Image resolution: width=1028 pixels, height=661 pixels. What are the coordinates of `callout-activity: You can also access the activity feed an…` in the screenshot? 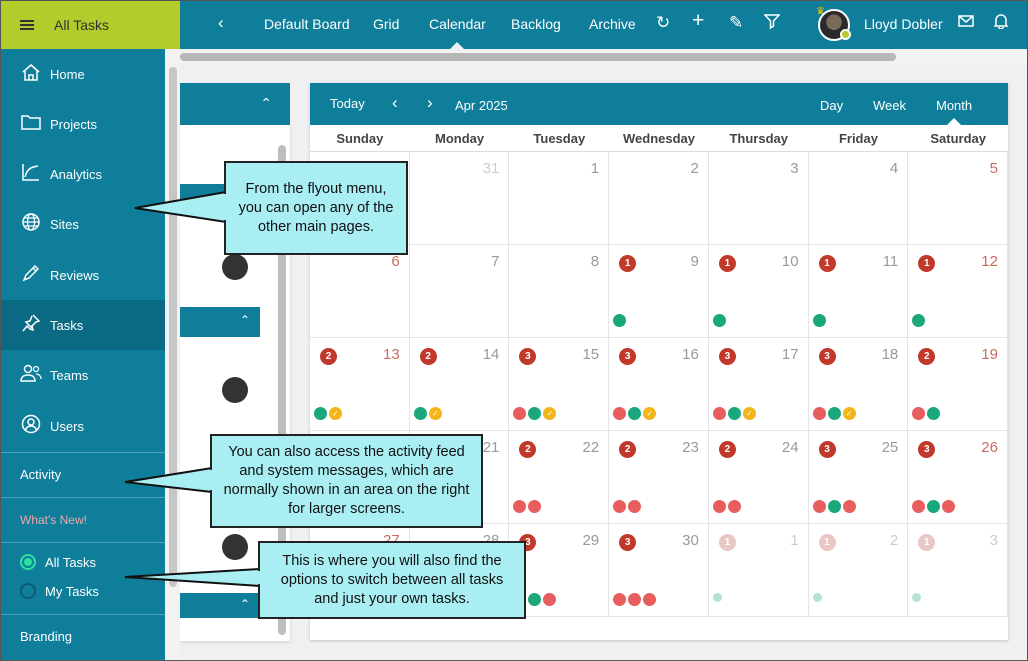 It's located at (346, 481).